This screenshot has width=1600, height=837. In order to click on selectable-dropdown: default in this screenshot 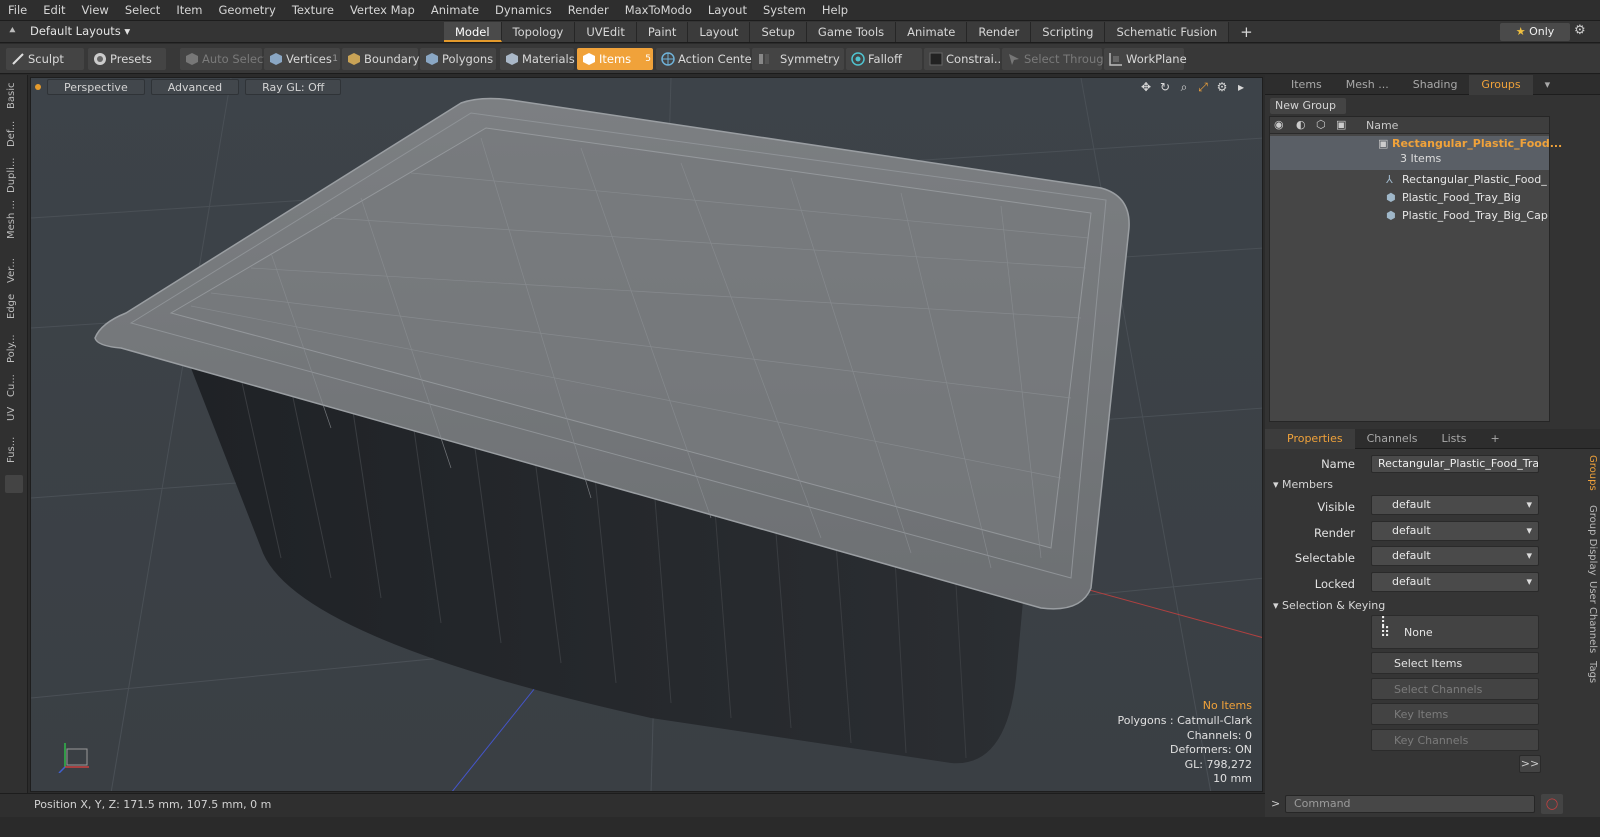, I will do `click(1455, 556)`.